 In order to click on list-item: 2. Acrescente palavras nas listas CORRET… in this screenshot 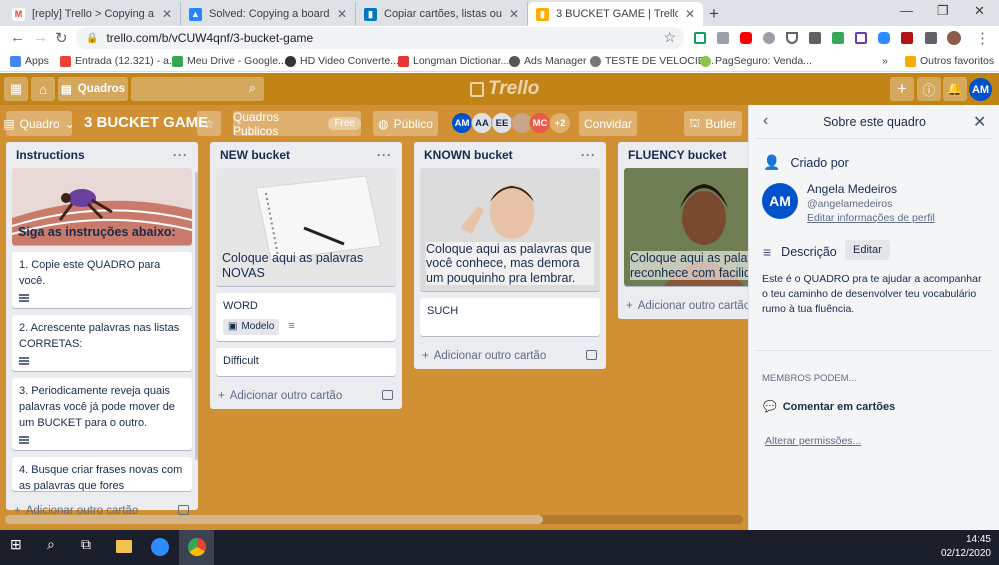, I will do `click(102, 342)`.